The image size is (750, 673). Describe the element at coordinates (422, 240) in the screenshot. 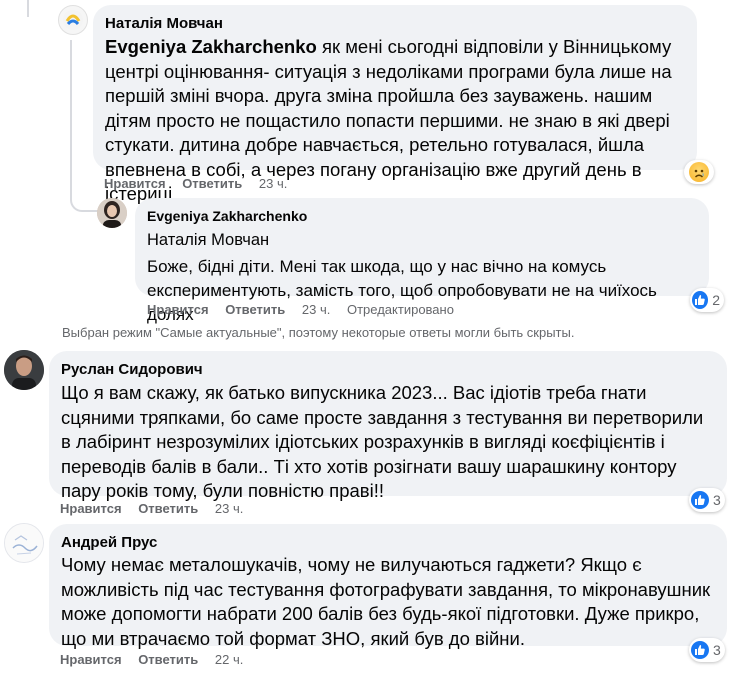

I see `comment-mention-line: Наталія Мовчан` at that location.